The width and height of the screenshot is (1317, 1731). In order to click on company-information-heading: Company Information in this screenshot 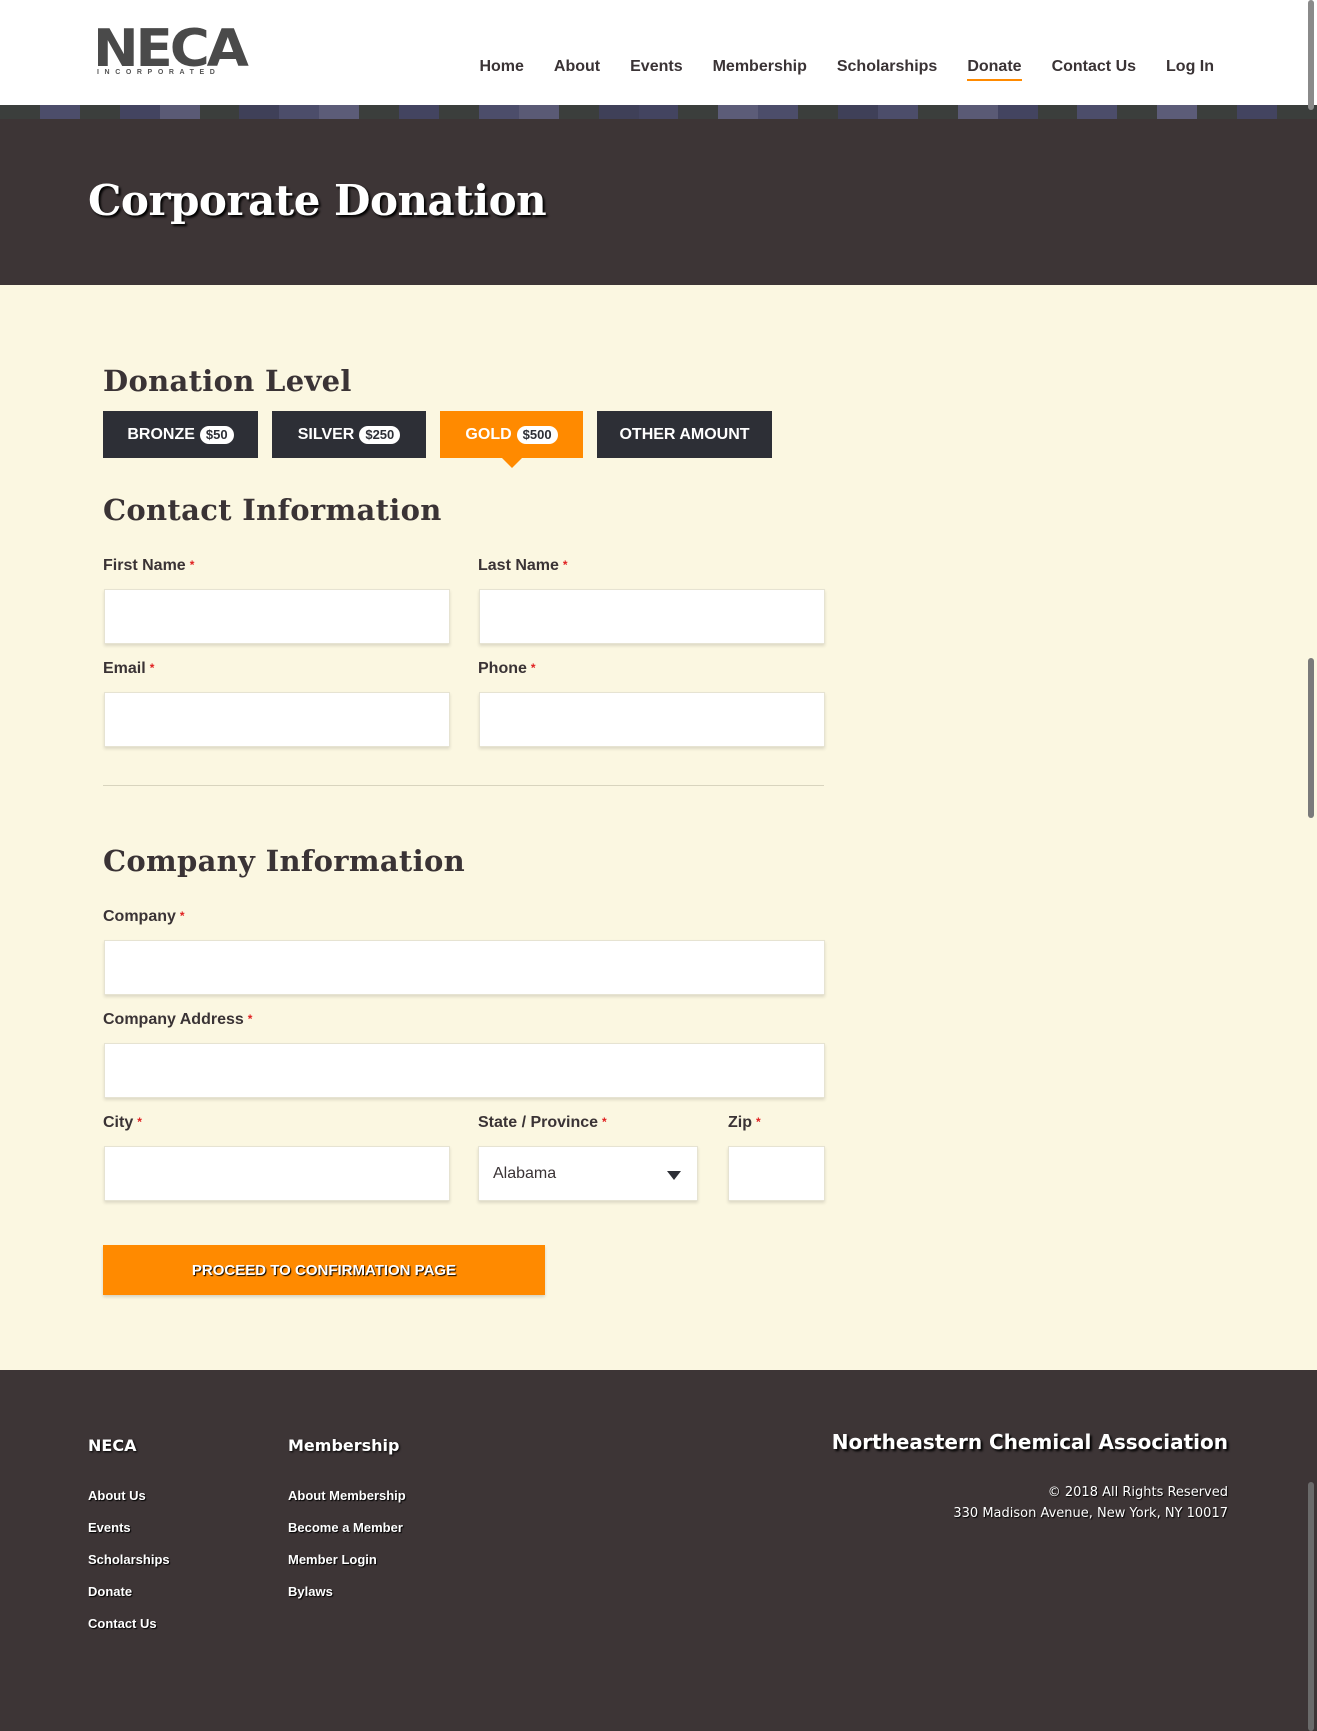, I will do `click(284, 861)`.